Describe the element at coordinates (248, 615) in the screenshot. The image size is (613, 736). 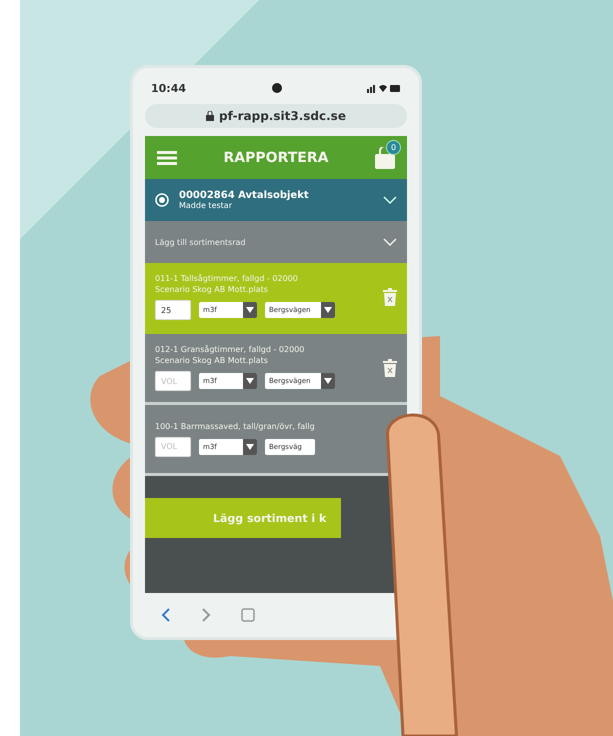
I see `tabs-icon` at that location.